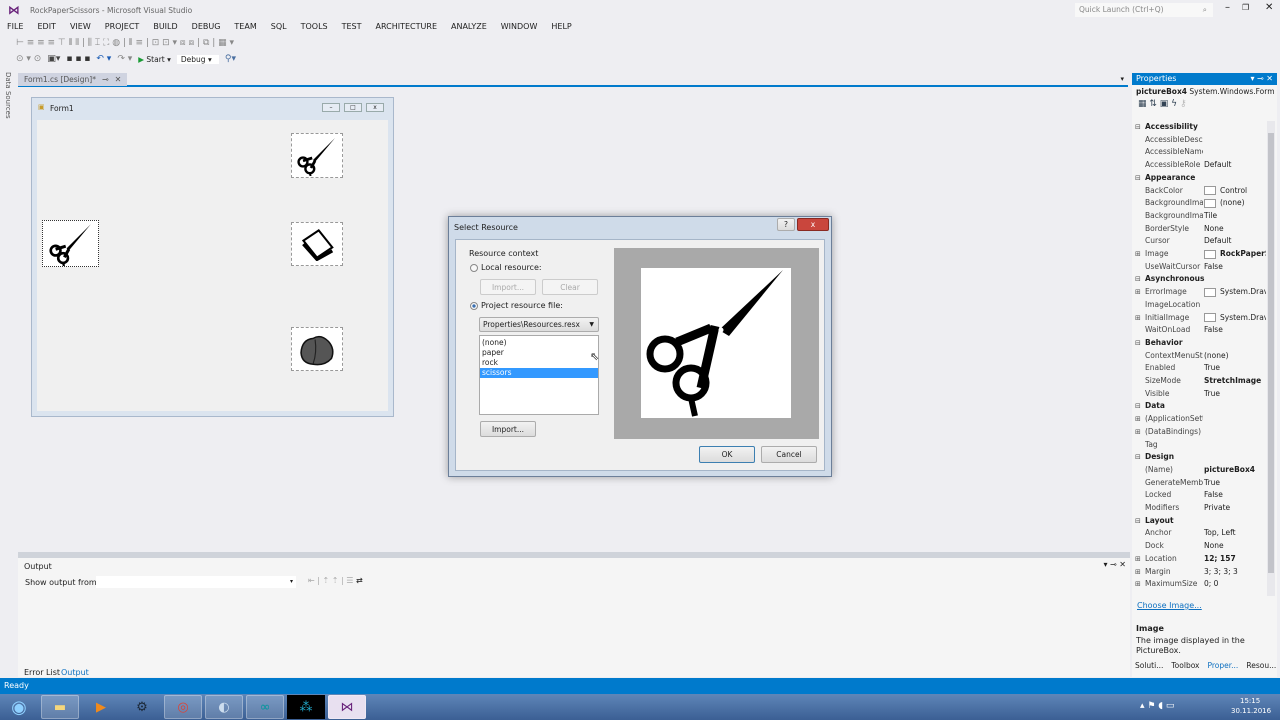 The height and width of the screenshot is (720, 1280). What do you see at coordinates (8, 95) in the screenshot?
I see `data-sources-tab: Data Sources` at bounding box center [8, 95].